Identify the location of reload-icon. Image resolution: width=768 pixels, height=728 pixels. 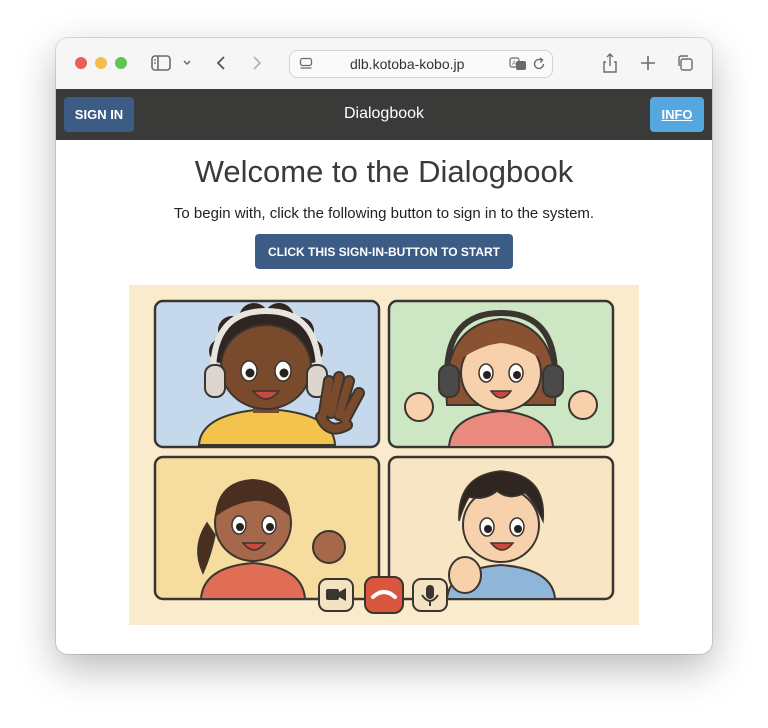
(539, 64).